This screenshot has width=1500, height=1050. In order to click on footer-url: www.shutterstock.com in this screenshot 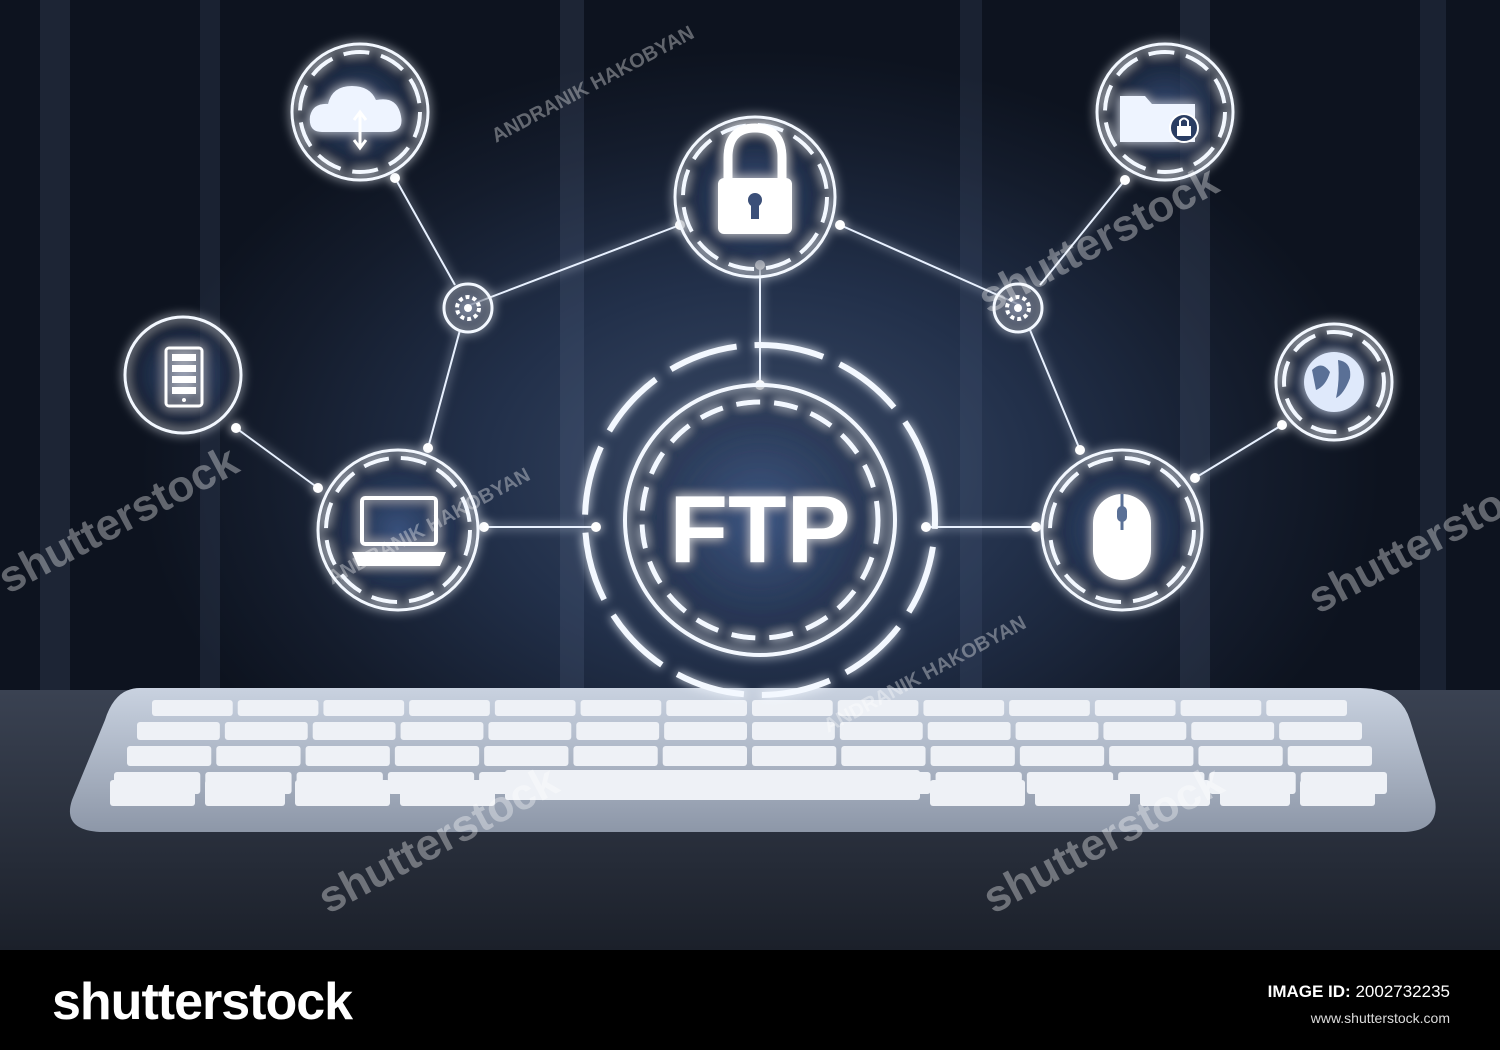, I will do `click(1380, 1018)`.